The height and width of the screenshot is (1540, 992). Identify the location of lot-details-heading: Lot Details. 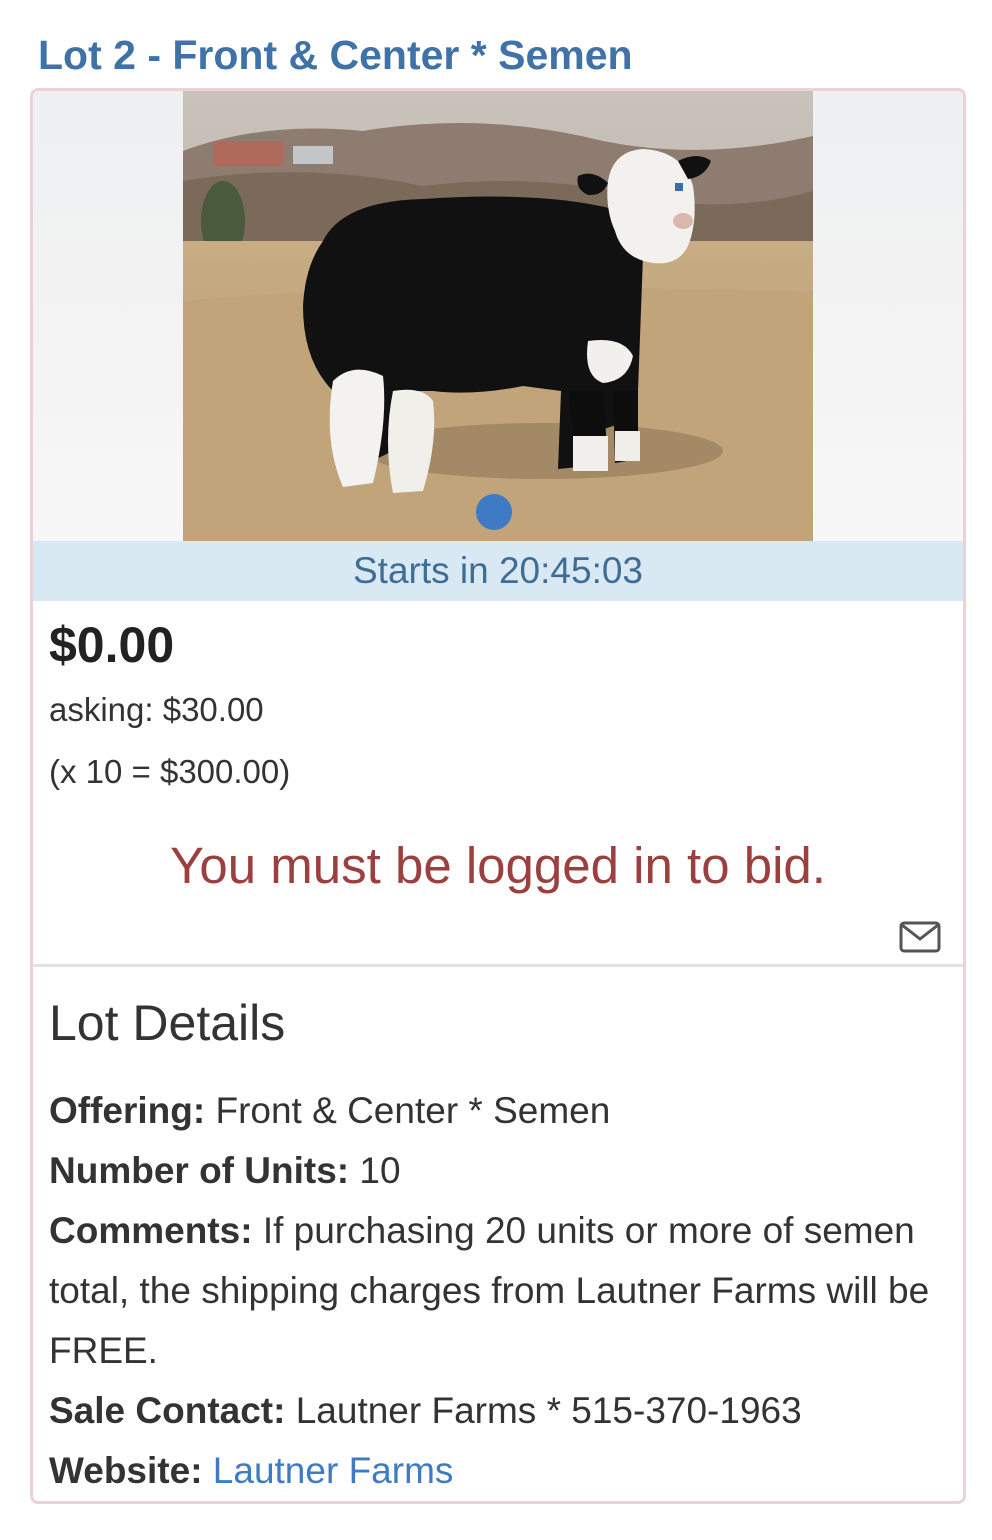
(167, 1023).